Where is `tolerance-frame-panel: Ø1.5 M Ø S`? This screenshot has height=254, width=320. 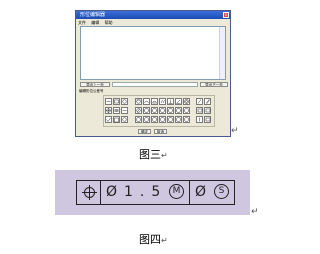 tolerance-frame-panel: Ø1.5 M Ø S is located at coordinates (152, 192).